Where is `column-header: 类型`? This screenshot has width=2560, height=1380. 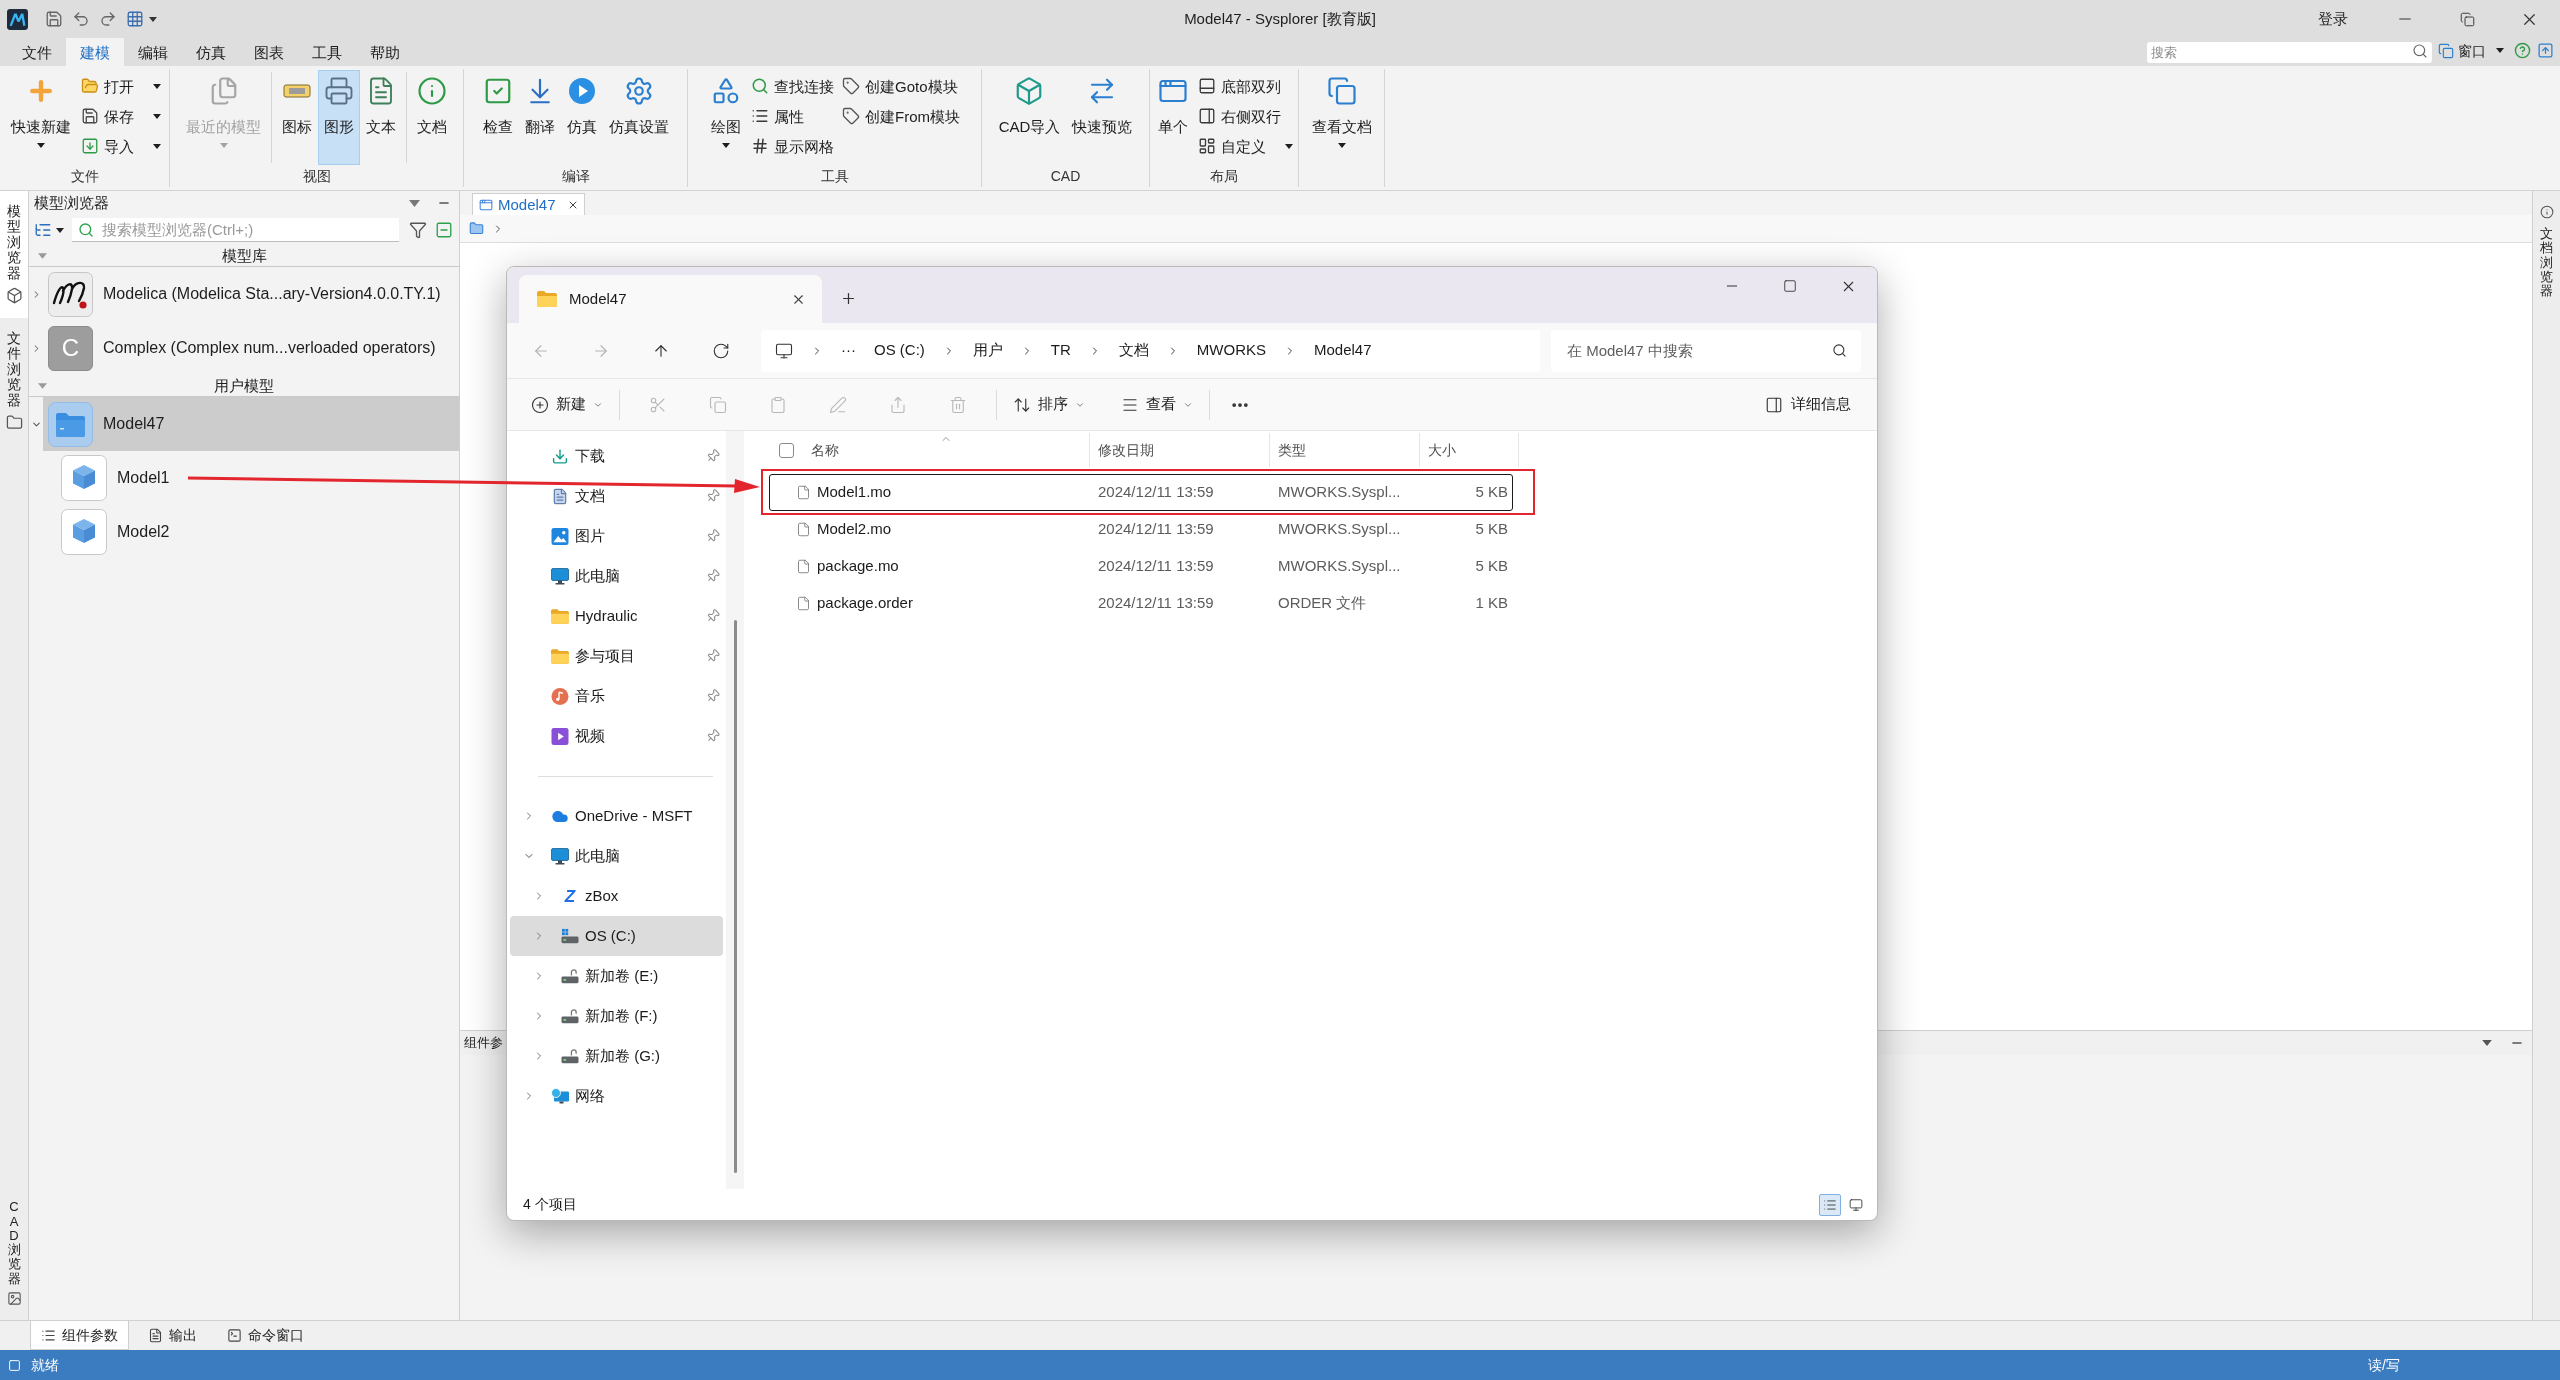 column-header: 类型 is located at coordinates (1344, 450).